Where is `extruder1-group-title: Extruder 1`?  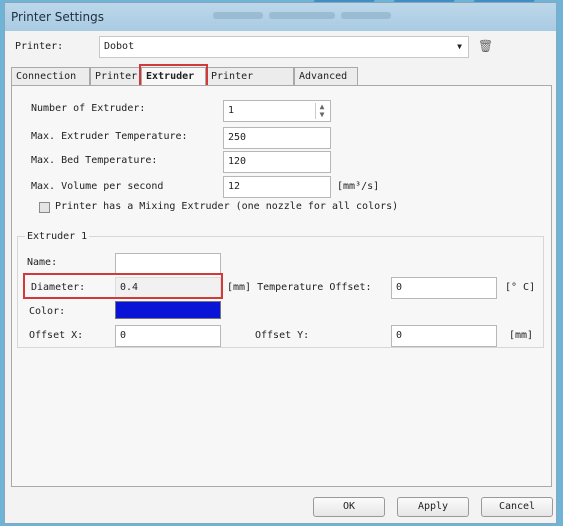
extruder1-group-title: Extruder 1 is located at coordinates (57, 236).